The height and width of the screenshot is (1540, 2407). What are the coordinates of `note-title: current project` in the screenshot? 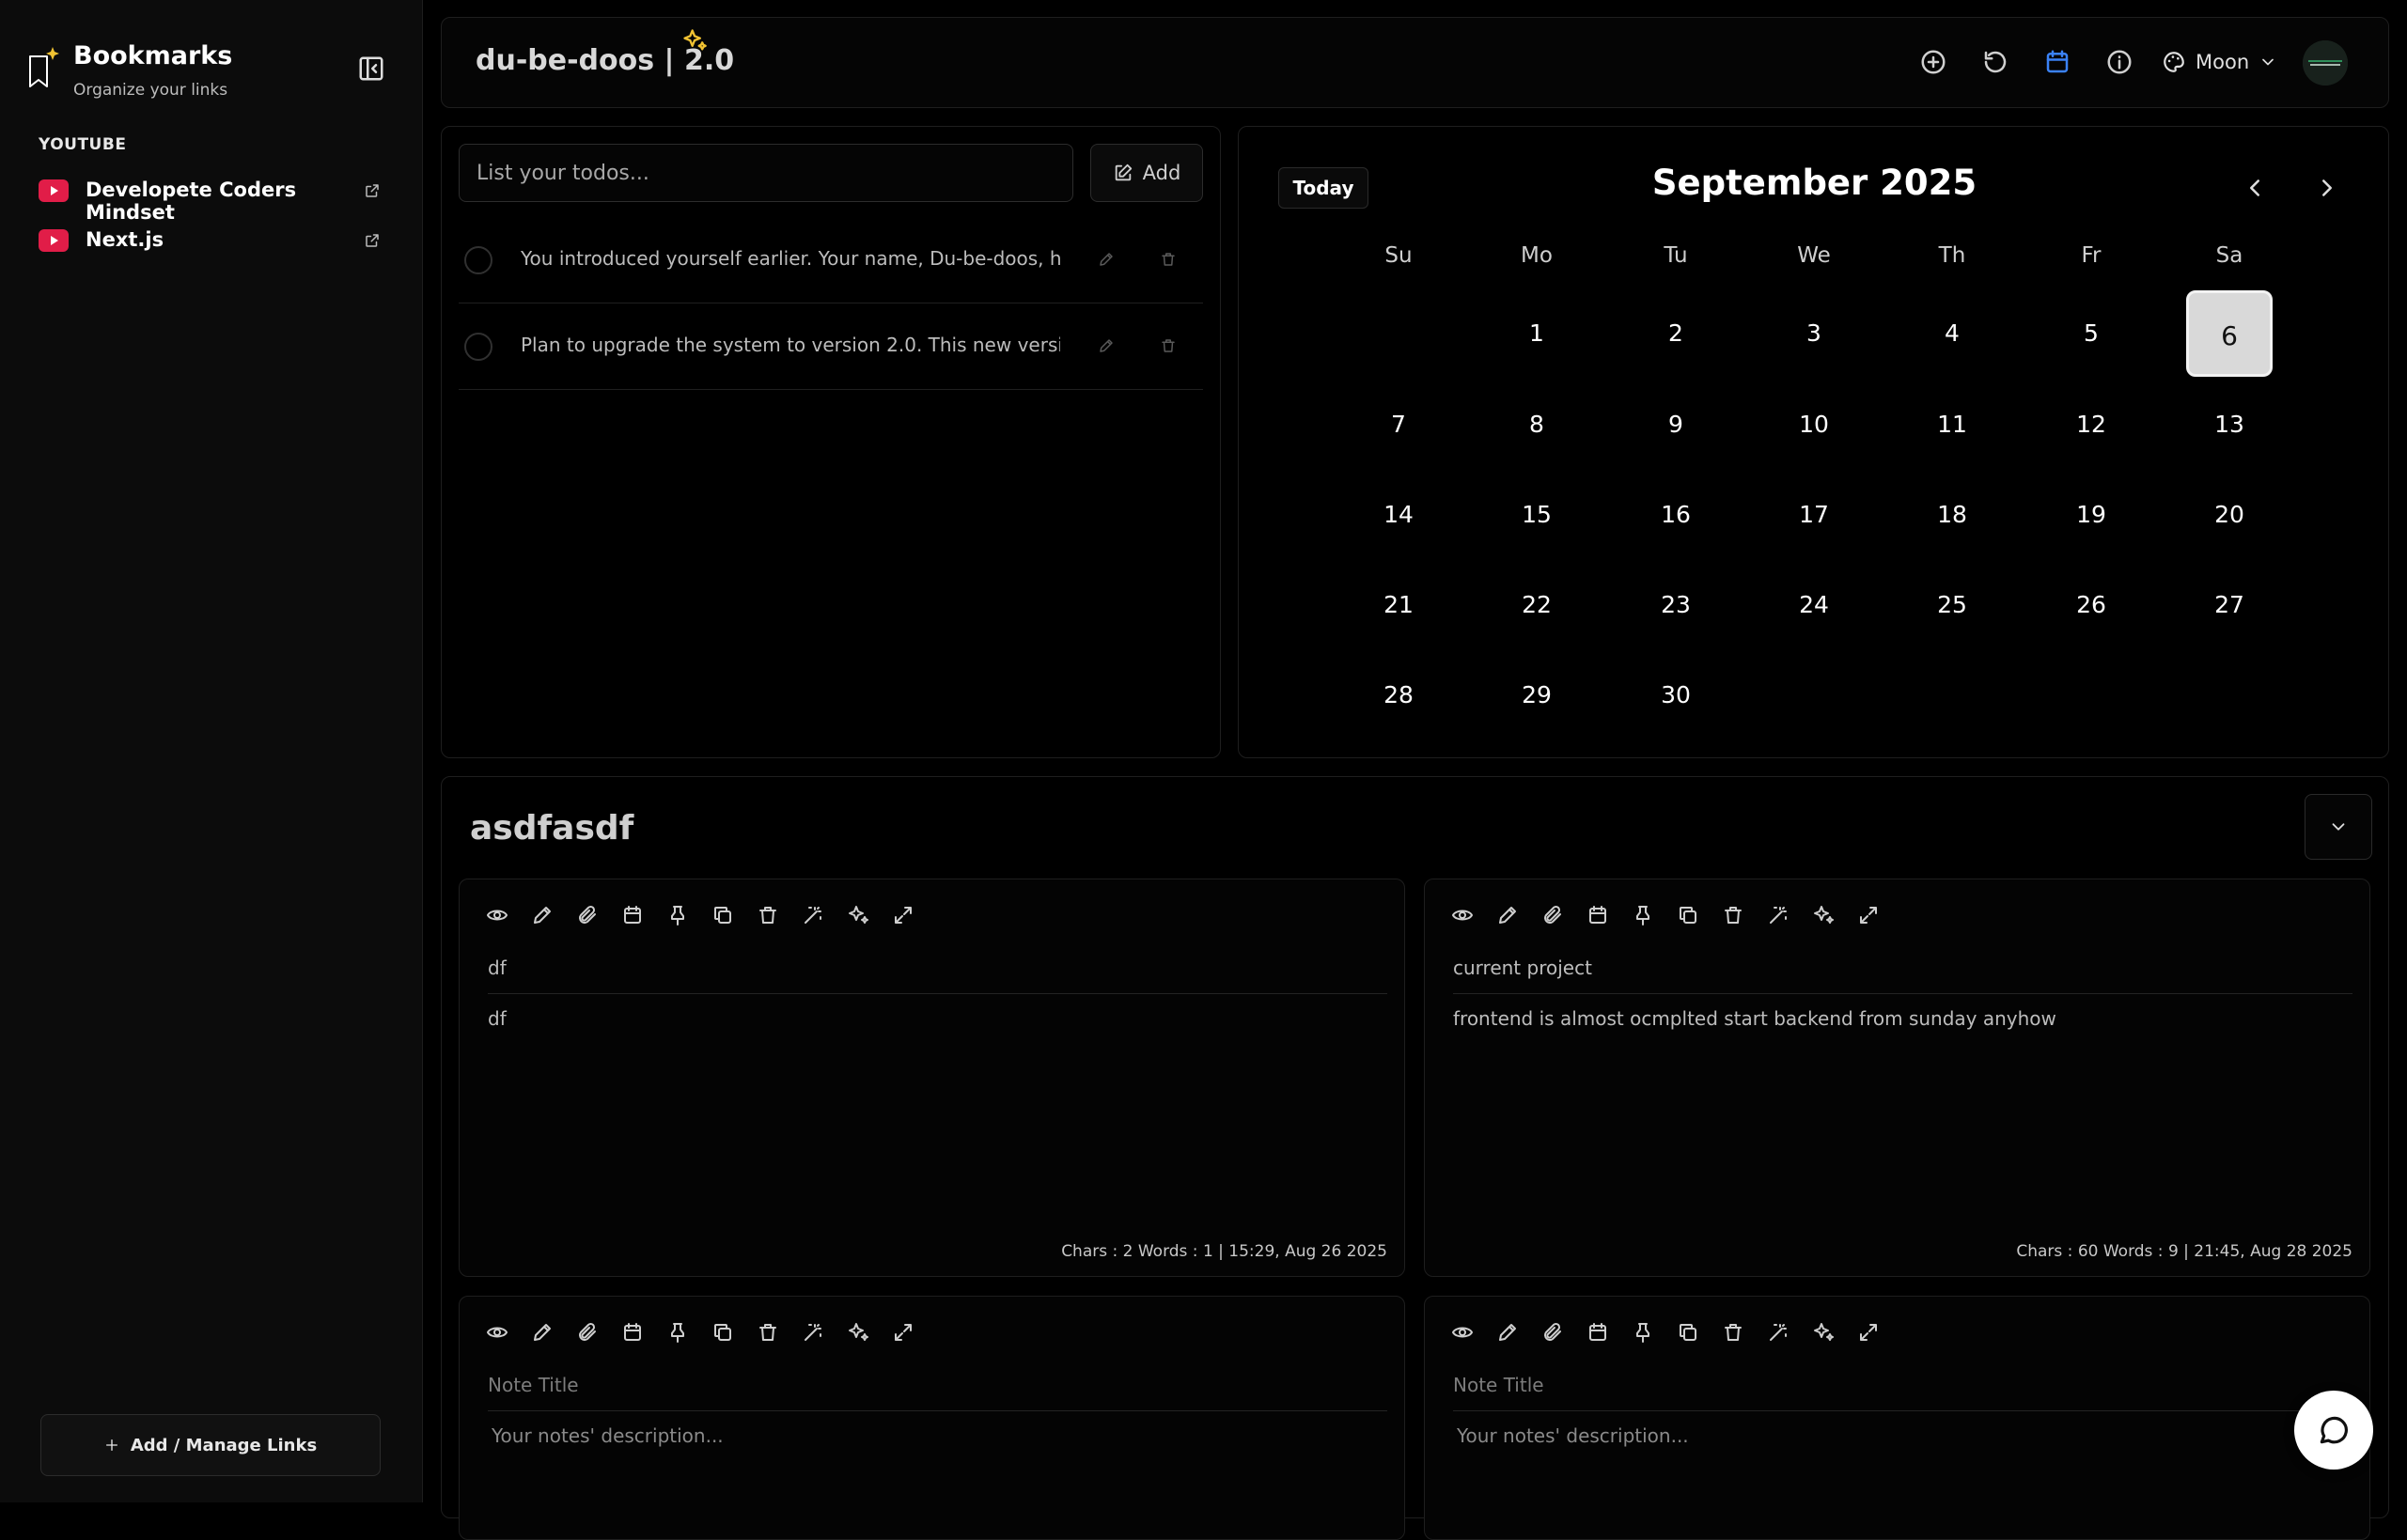 It's located at (1903, 975).